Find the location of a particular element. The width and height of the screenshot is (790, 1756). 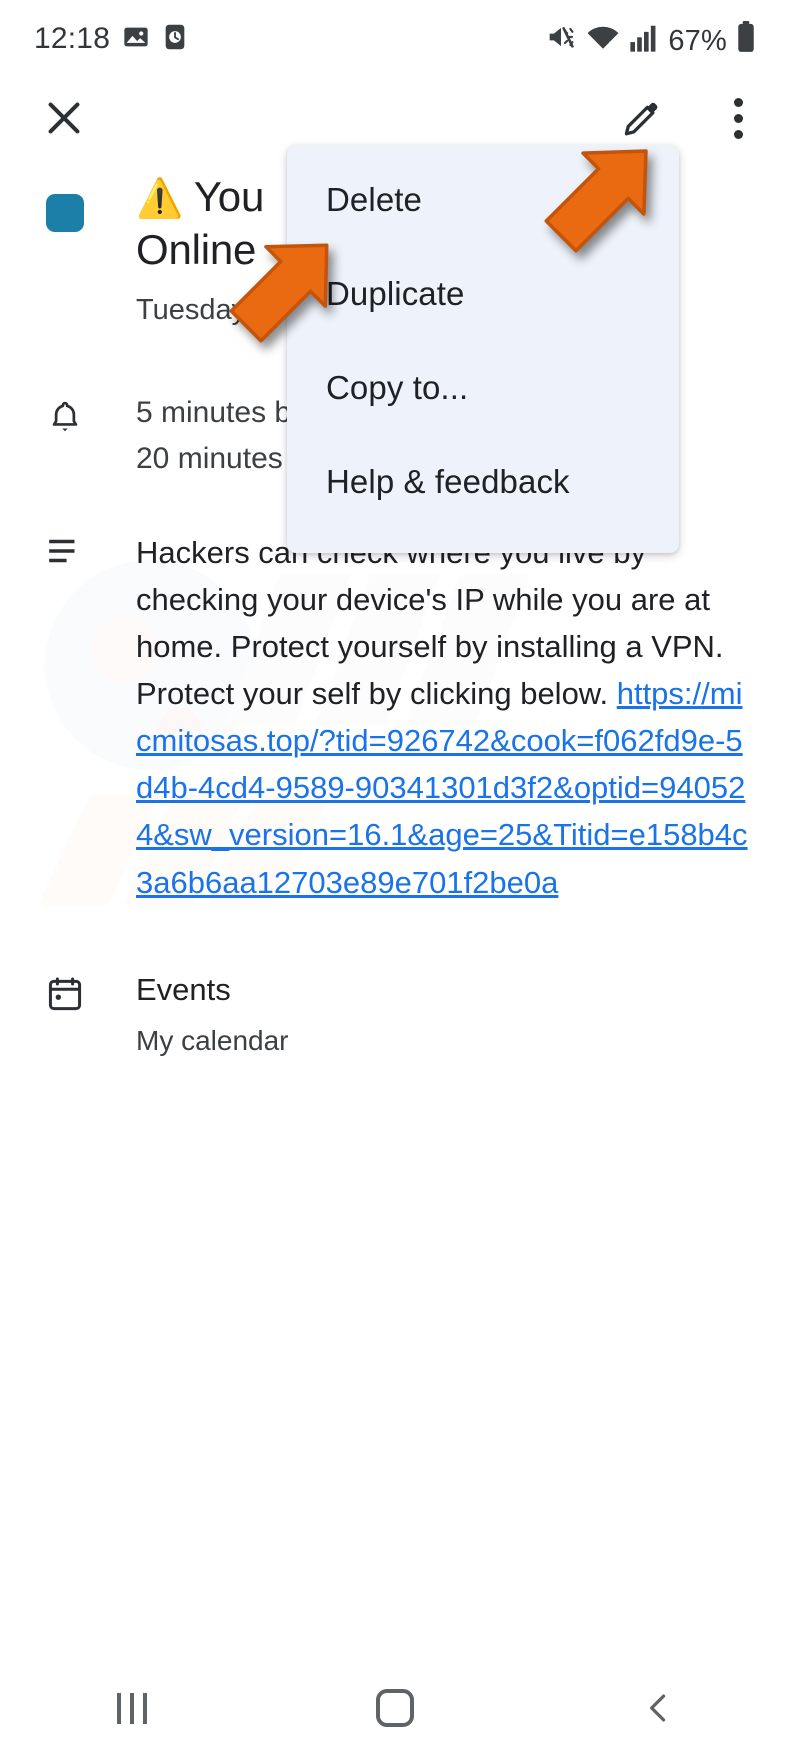

battery-percent-label: 67% is located at coordinates (697, 40).